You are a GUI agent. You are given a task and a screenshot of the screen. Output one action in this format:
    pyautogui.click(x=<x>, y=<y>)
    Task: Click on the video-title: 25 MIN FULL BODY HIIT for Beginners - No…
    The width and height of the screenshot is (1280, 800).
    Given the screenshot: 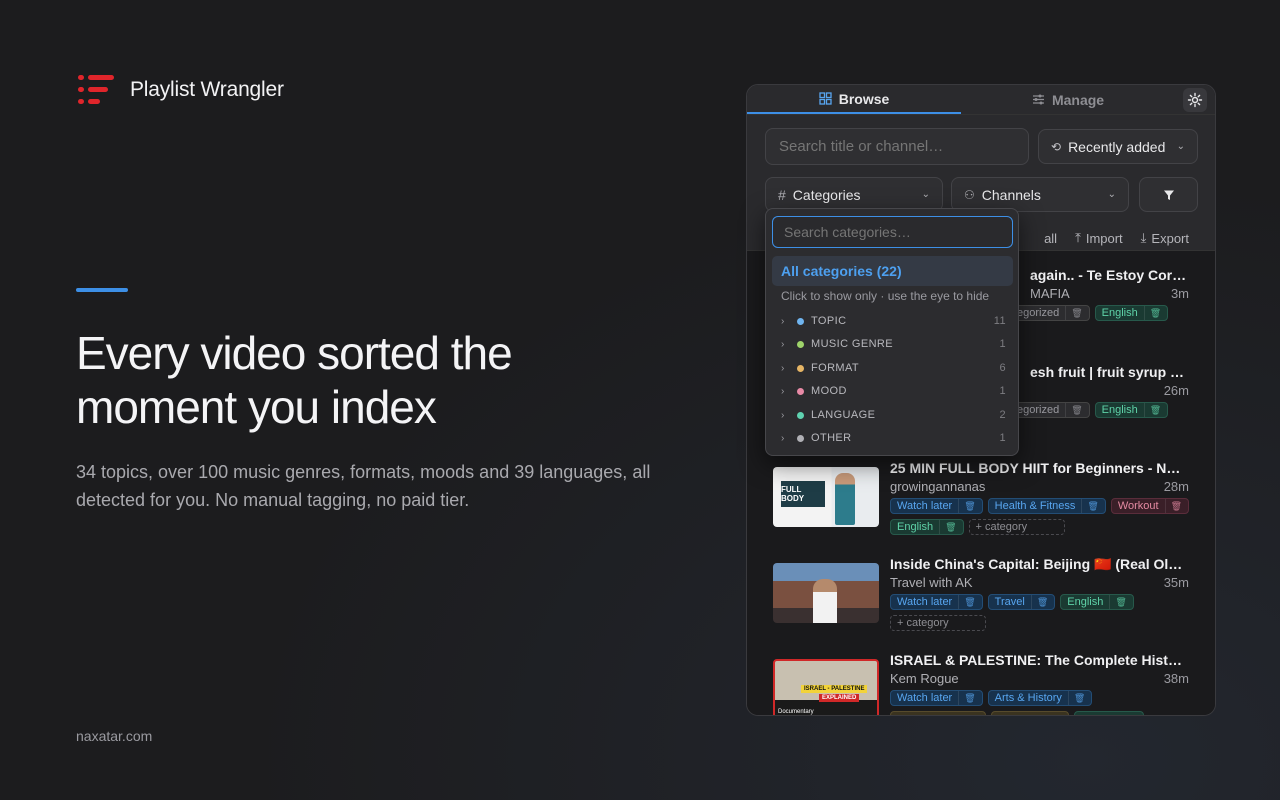 What is the action you would take?
    pyautogui.click(x=1039, y=468)
    